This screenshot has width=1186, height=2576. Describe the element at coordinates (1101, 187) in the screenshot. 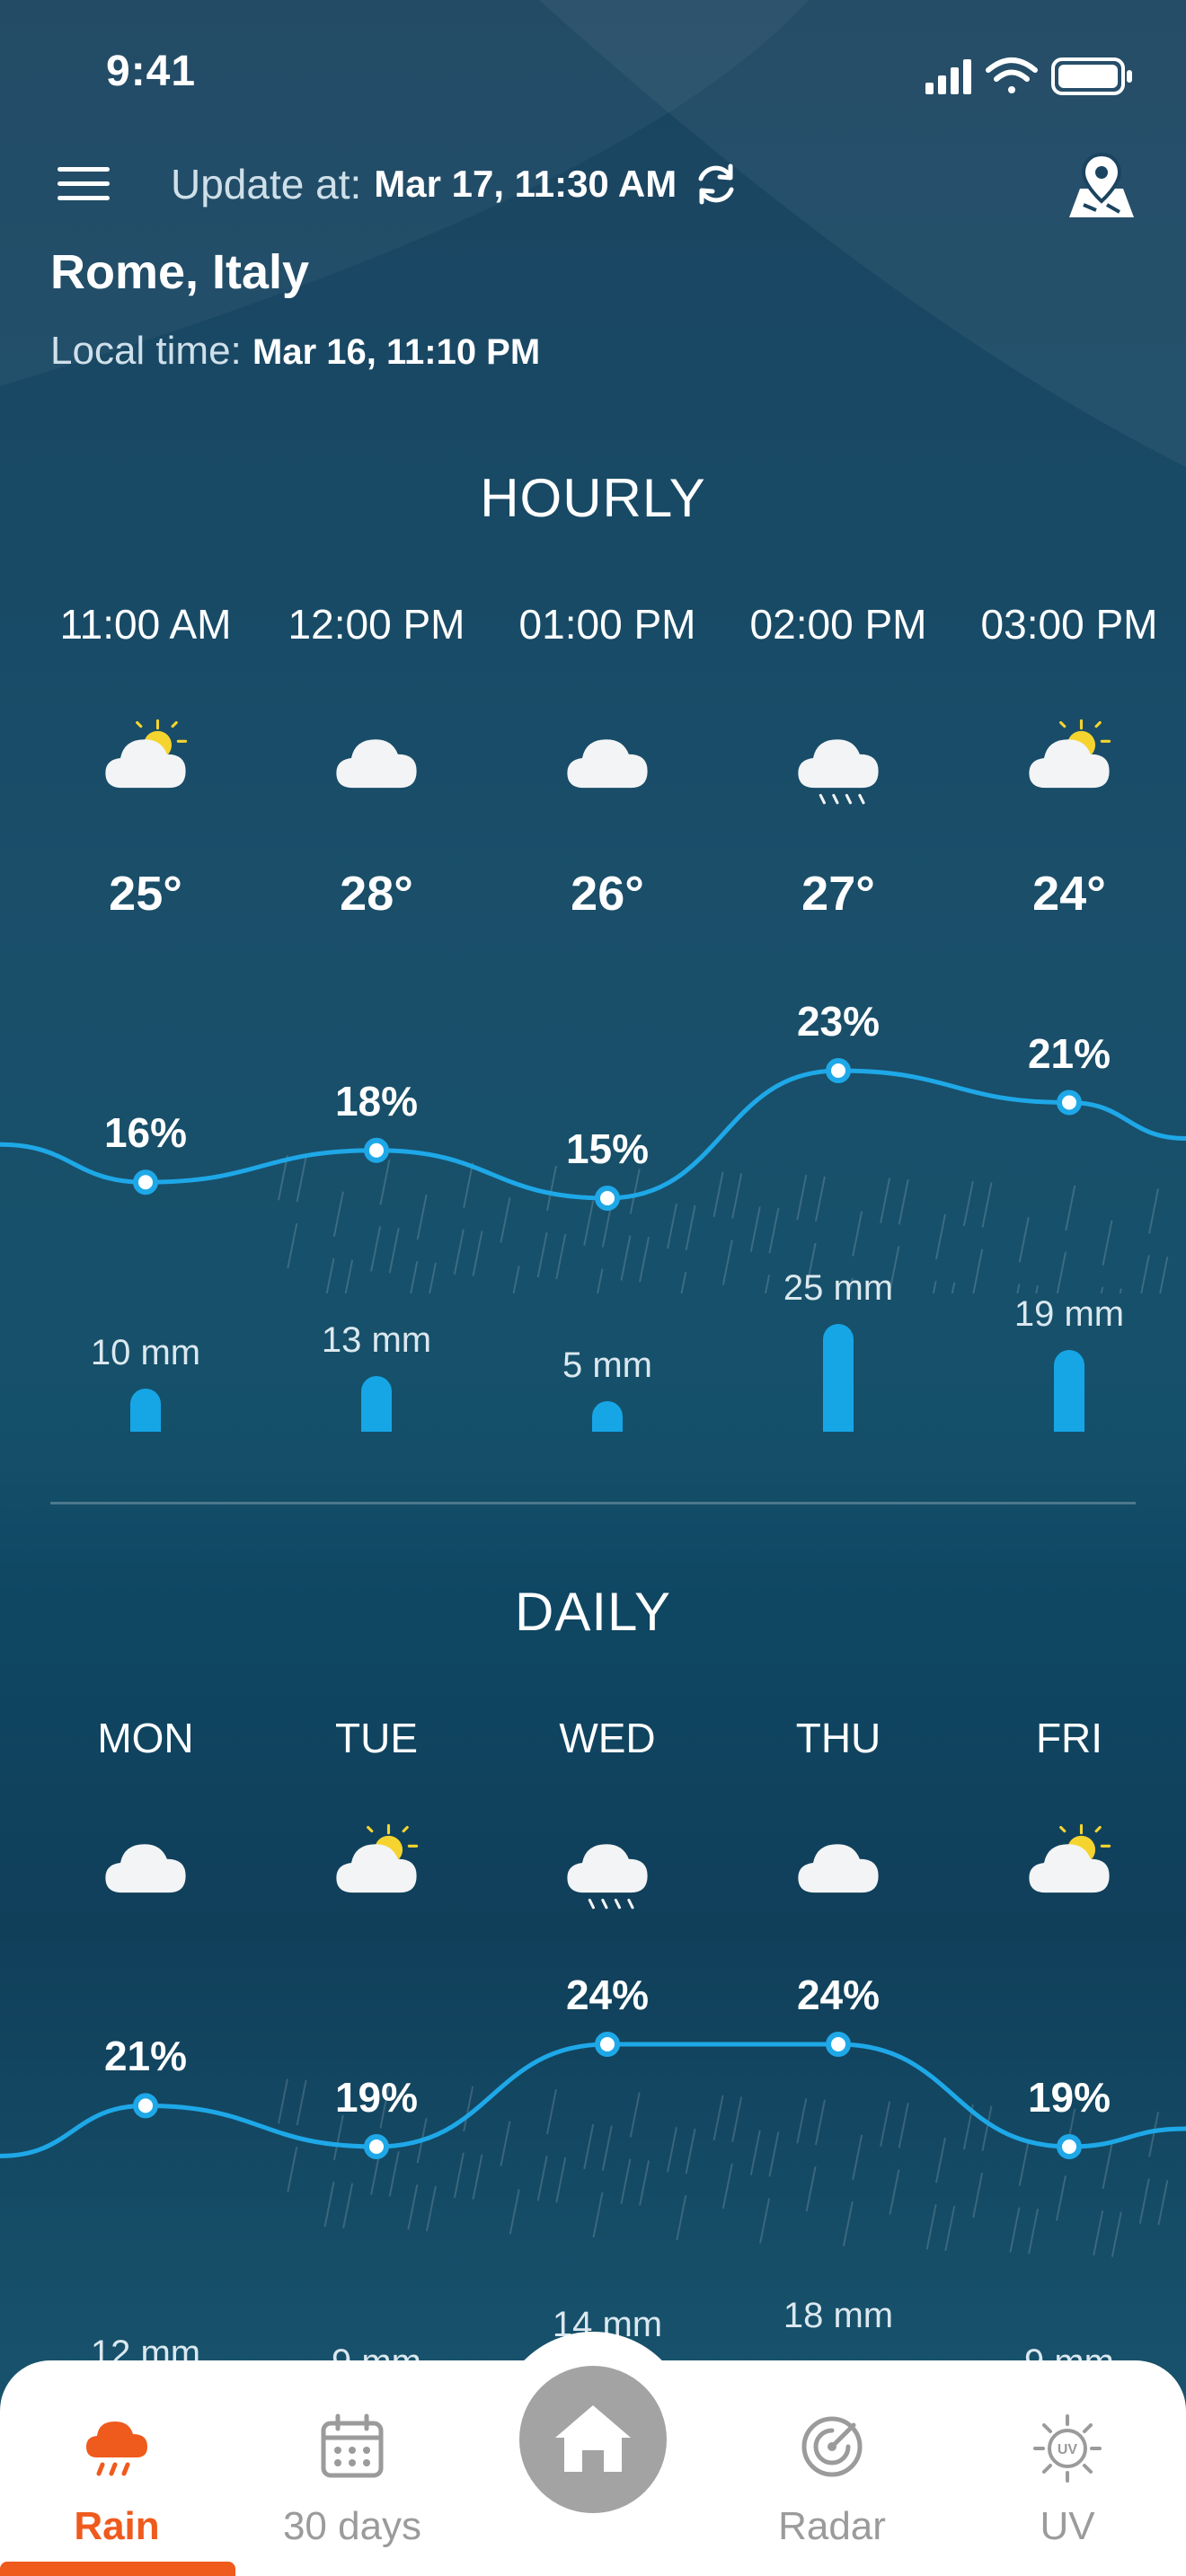

I see `map-location-icon` at that location.